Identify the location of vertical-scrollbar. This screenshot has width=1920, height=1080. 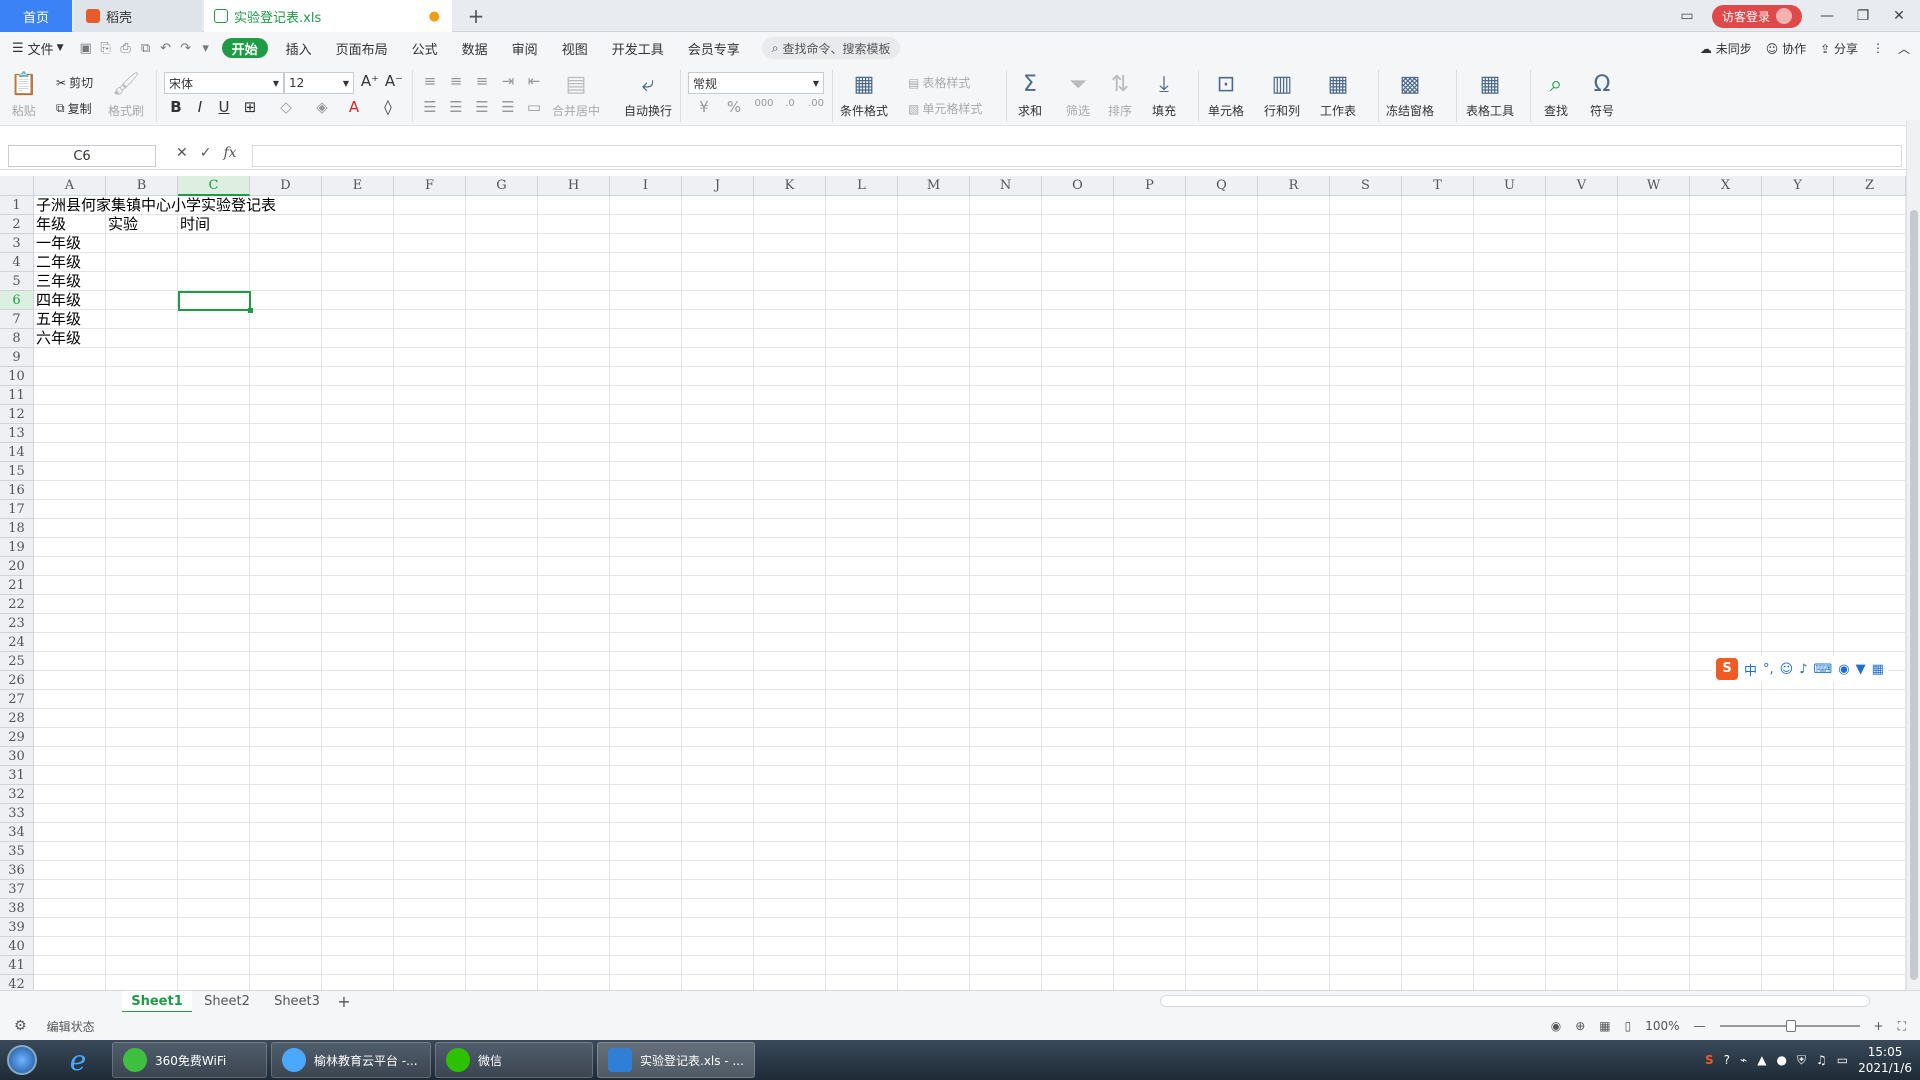
(1913, 555).